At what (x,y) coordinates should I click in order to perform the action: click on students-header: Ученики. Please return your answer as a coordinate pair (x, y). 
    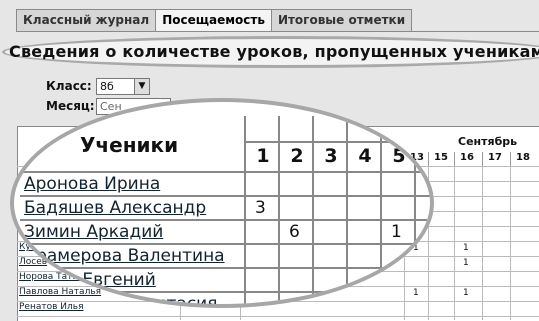
    Looking at the image, I should click on (129, 145).